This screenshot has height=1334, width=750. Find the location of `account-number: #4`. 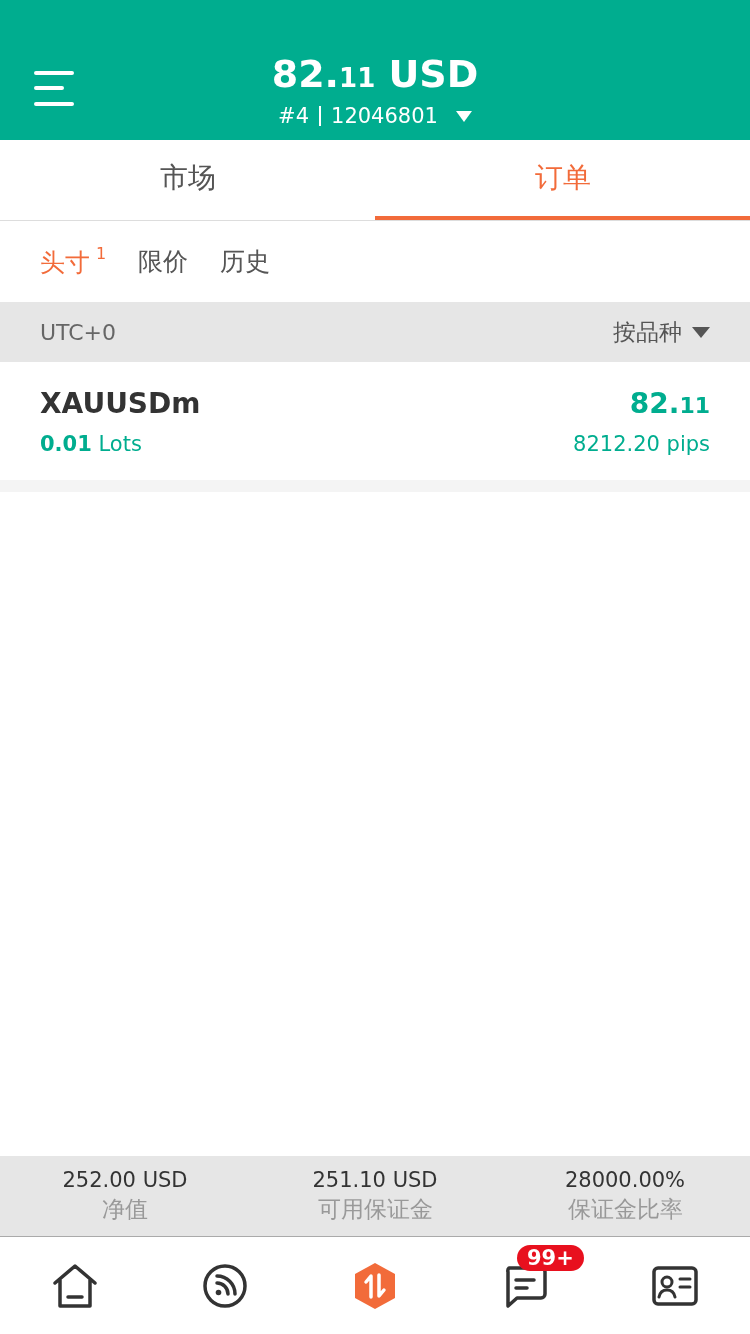

account-number: #4 is located at coordinates (294, 116).